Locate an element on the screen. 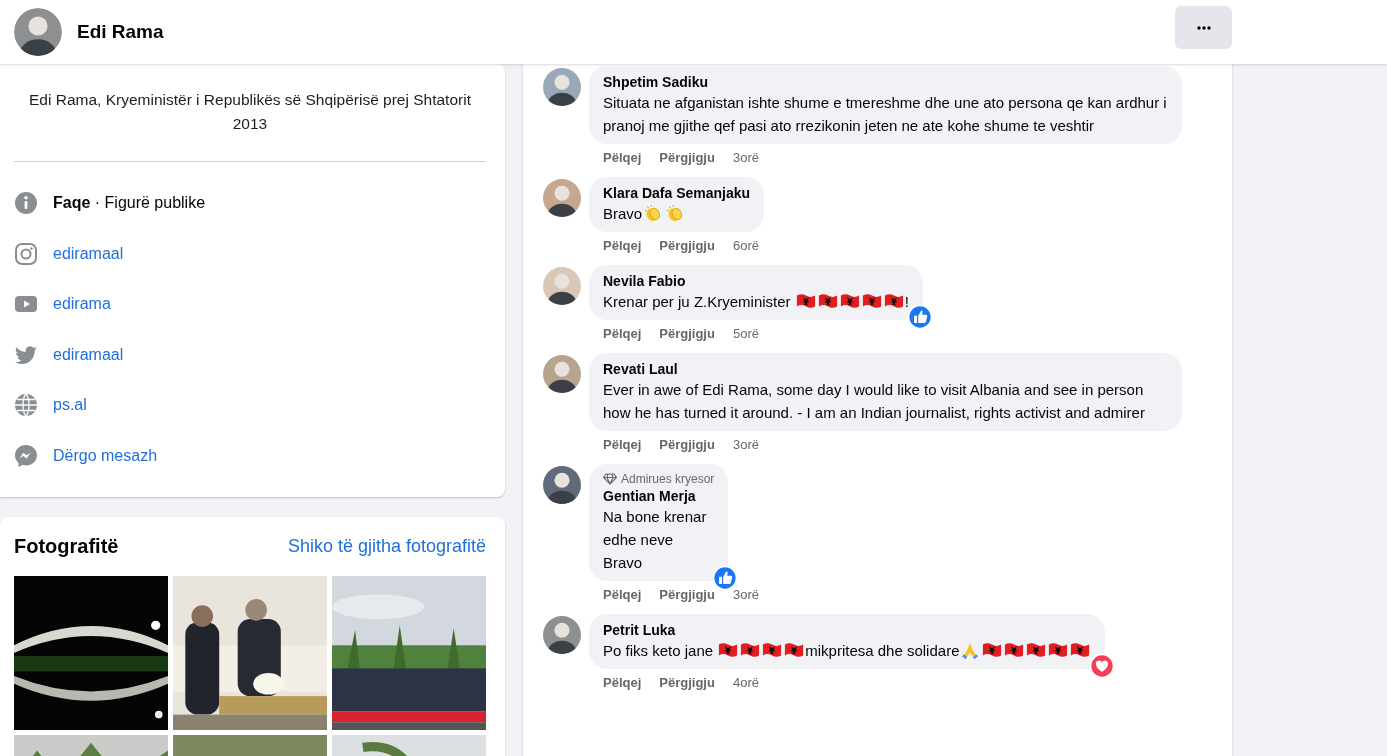 The height and width of the screenshot is (756, 1387). comment-text: Krenar per ju Z.Kryeminister ! is located at coordinates (756, 301).